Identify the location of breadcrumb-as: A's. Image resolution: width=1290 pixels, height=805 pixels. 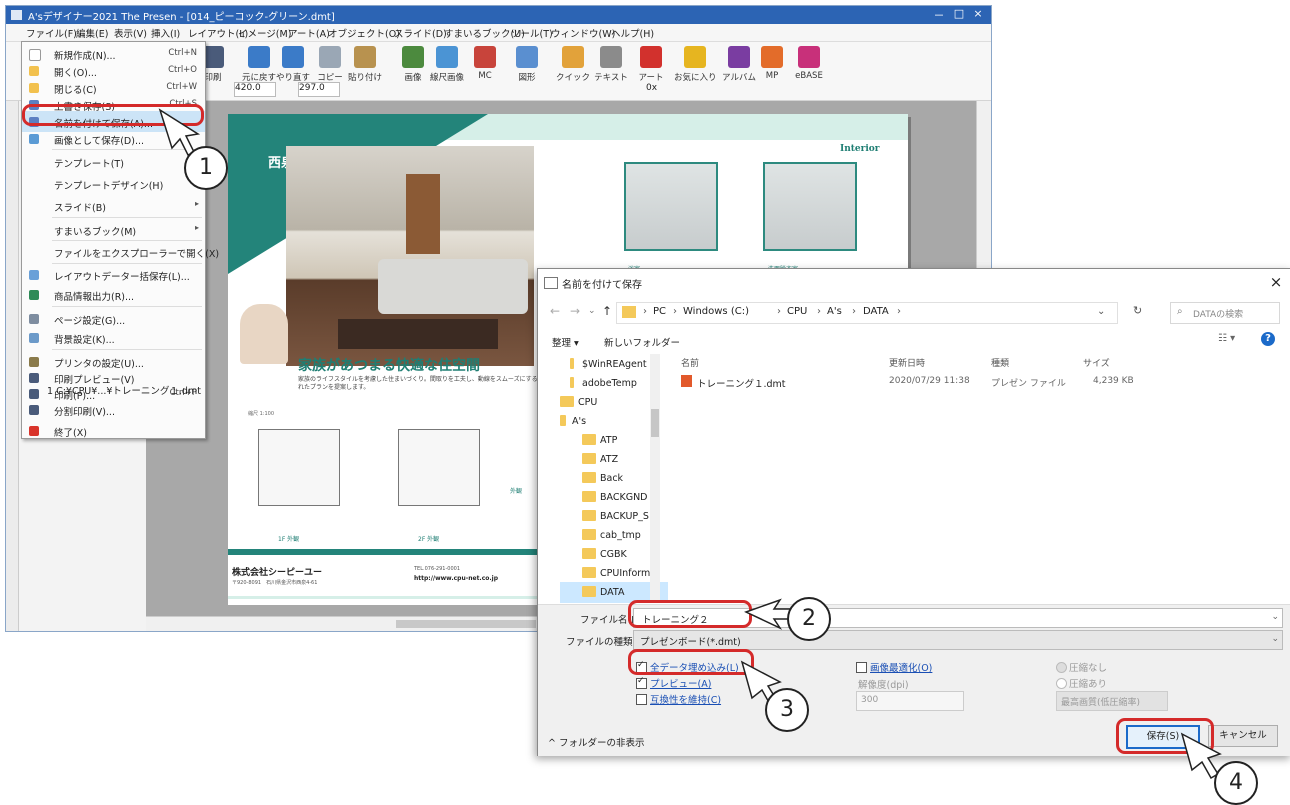
(834, 311).